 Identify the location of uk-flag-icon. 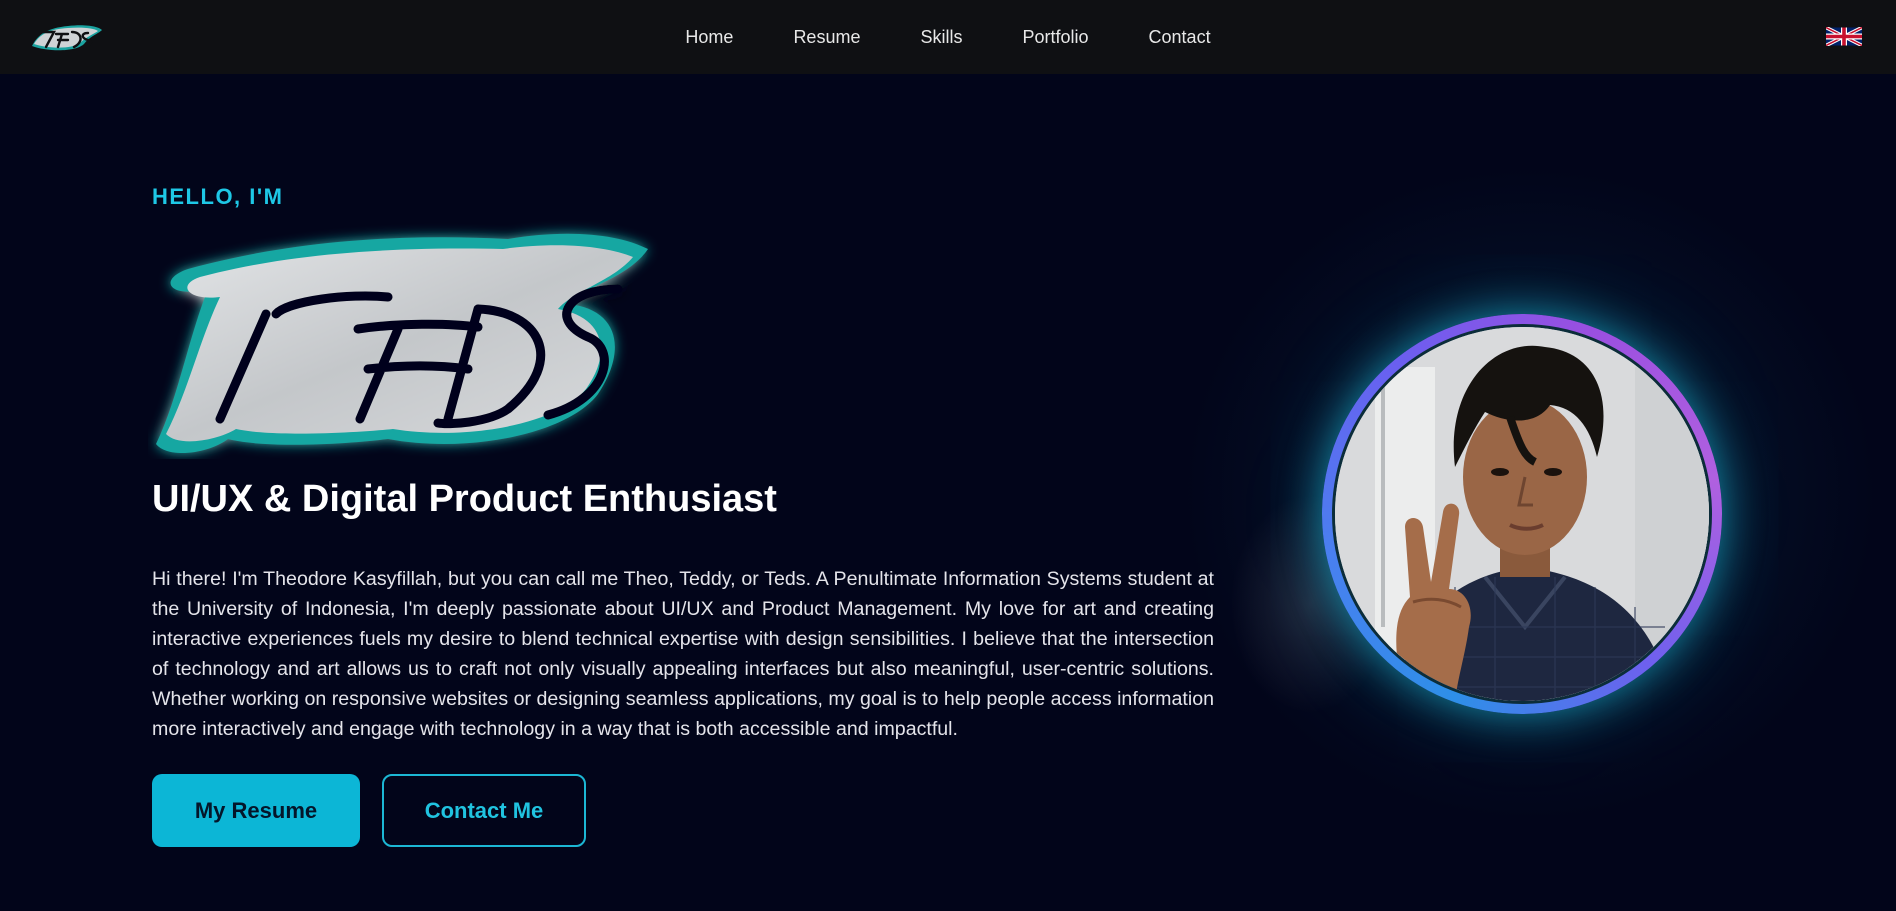
(1844, 36).